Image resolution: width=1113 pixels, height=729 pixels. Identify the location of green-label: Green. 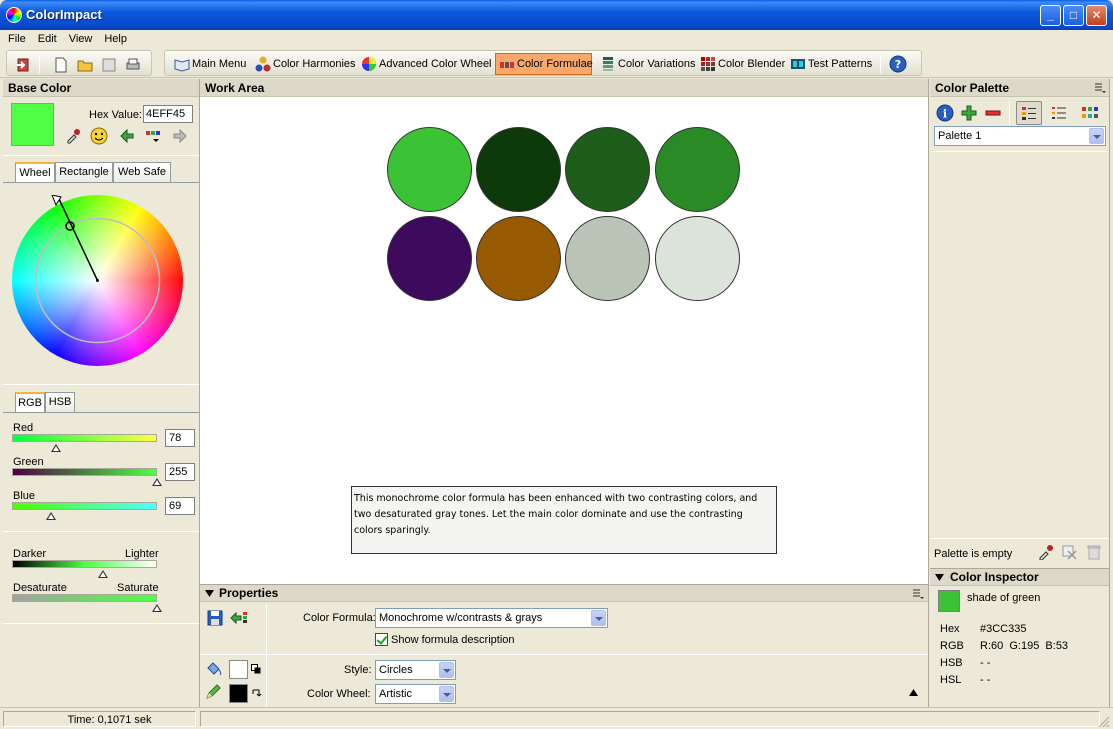
(28, 462).